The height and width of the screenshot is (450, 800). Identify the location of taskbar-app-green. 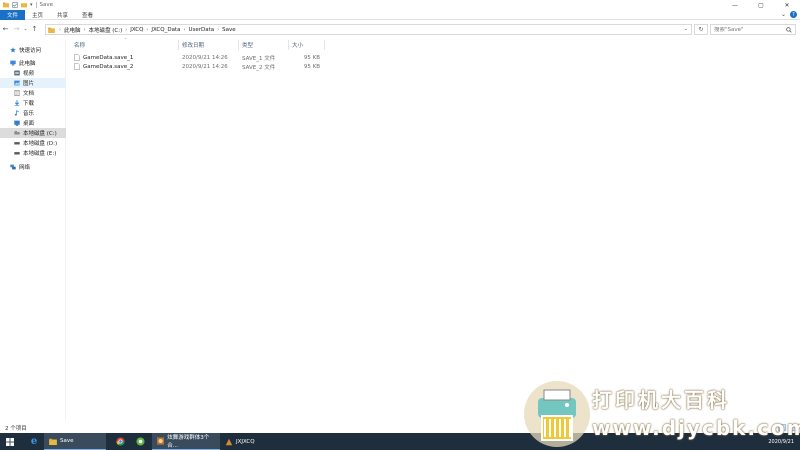
(140, 441).